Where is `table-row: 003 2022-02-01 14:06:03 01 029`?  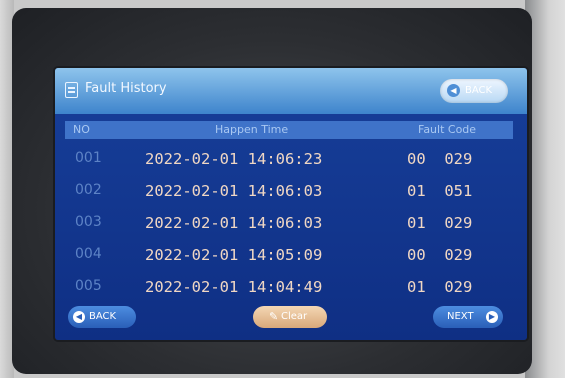
table-row: 003 2022-02-01 14:06:03 01 029 is located at coordinates (289, 223).